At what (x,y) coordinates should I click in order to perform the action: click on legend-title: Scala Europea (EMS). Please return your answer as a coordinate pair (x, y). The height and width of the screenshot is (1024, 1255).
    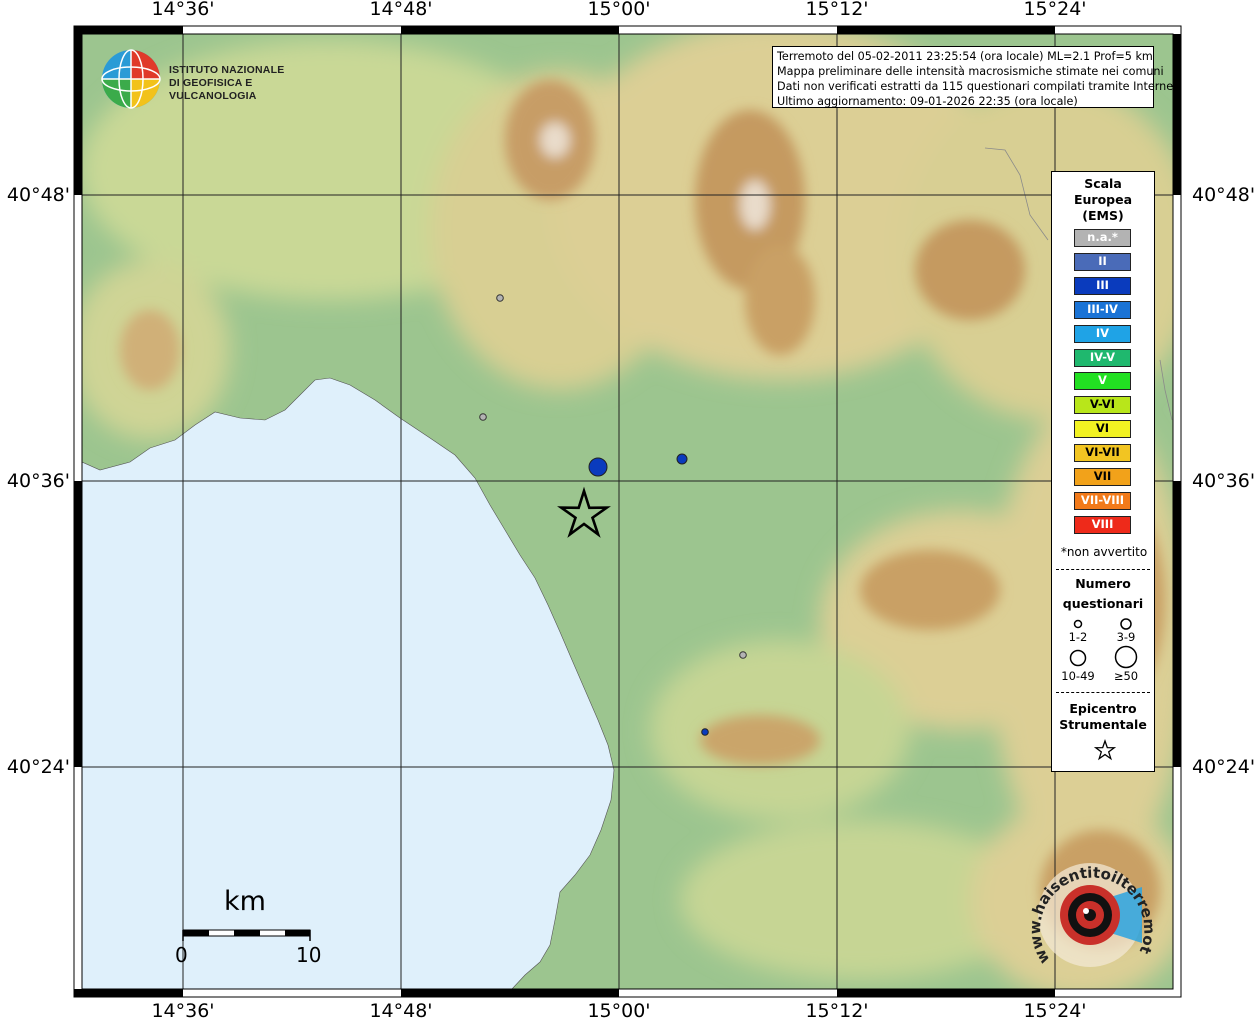
    Looking at the image, I should click on (1103, 200).